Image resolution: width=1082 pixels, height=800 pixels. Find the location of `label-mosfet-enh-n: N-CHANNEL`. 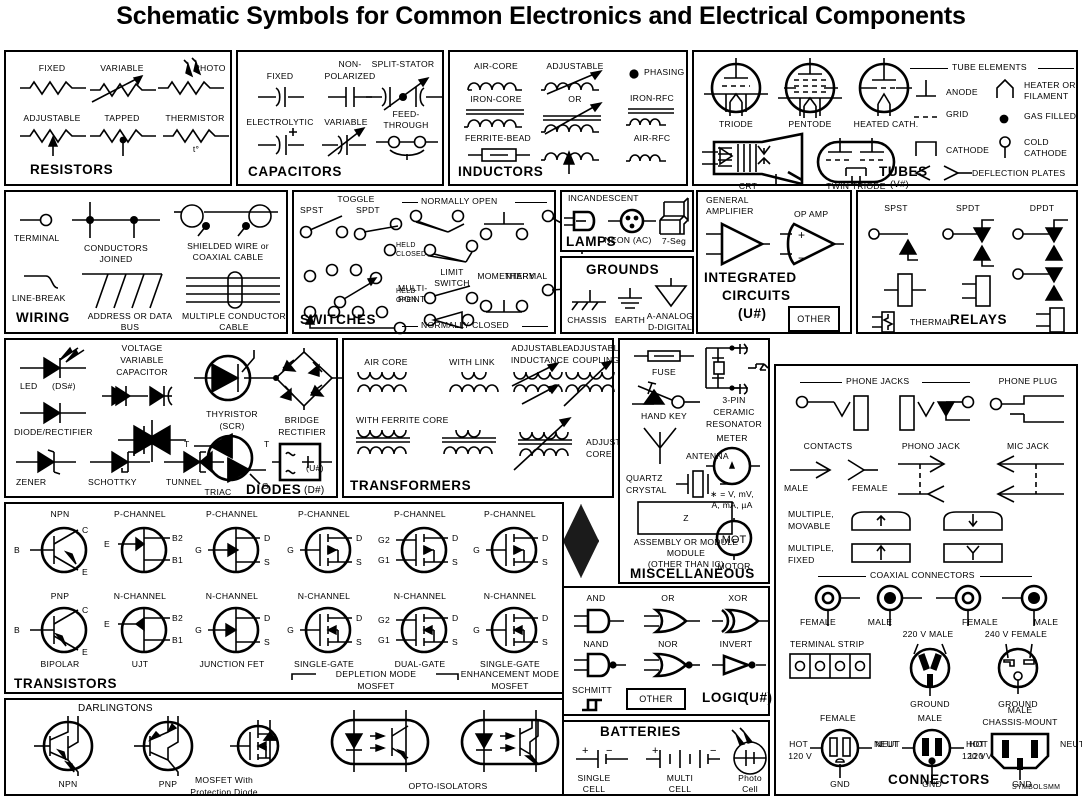

label-mosfet-enh-n: N-CHANNEL is located at coordinates (510, 596).